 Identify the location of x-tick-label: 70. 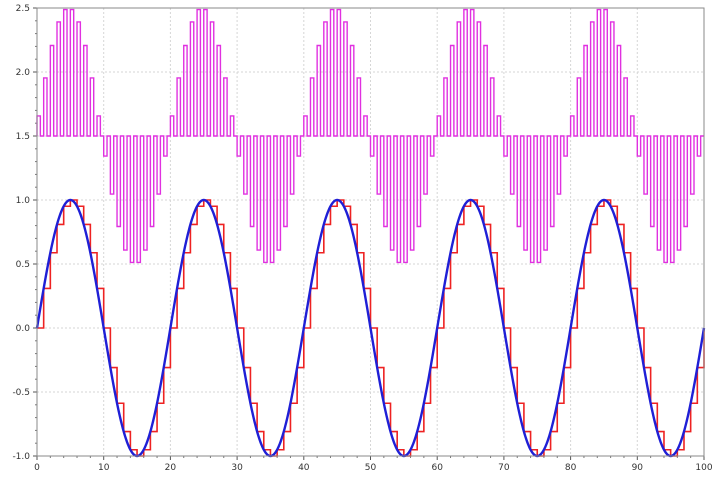
(504, 468).